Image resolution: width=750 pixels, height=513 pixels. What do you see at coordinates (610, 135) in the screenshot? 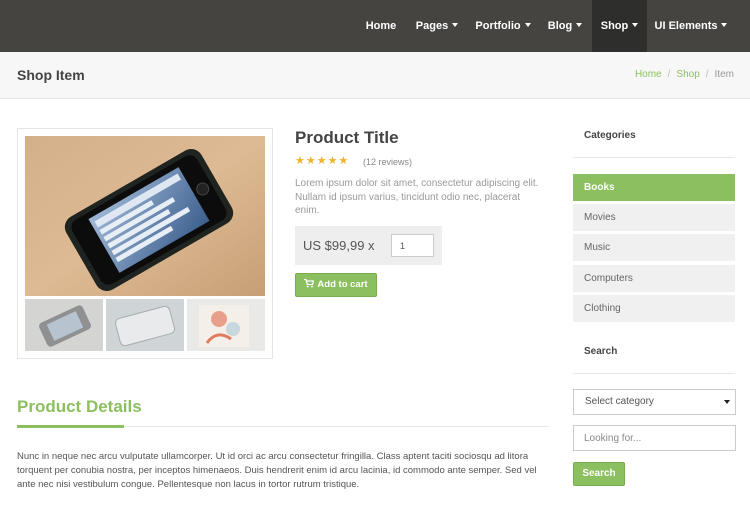
I see `categories-heading: Categories` at bounding box center [610, 135].